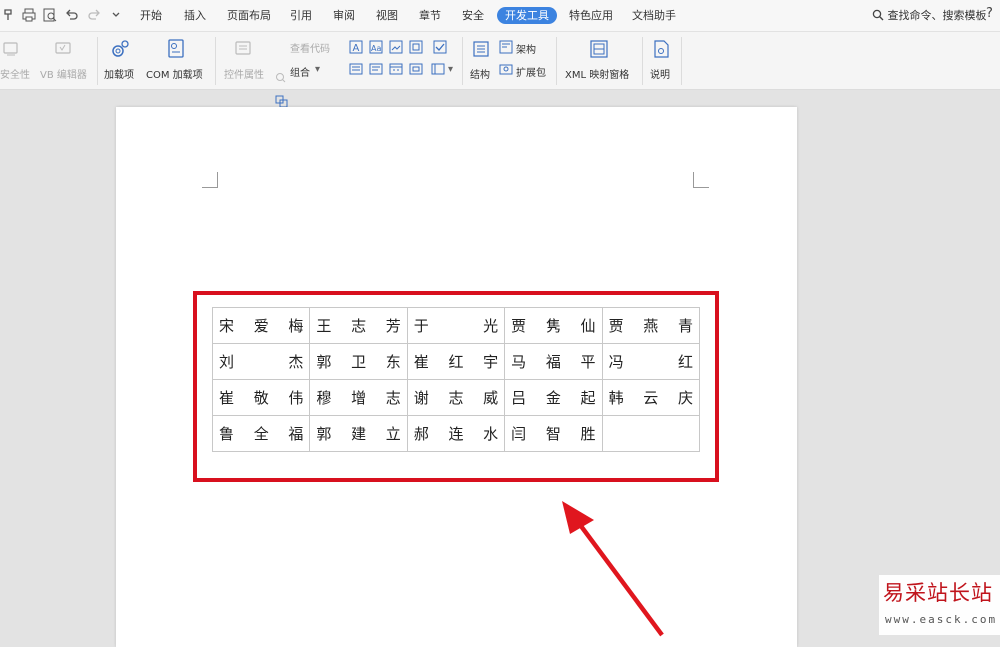 This screenshot has height=647, width=1000. What do you see at coordinates (174, 73) in the screenshot?
I see `com-addins-button: COM 加载项` at bounding box center [174, 73].